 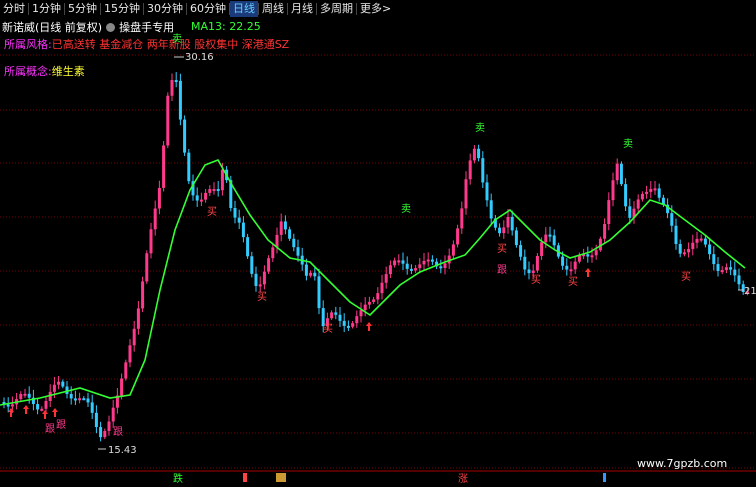 I want to click on watermark: www.7gpzb.com, so click(x=682, y=463).